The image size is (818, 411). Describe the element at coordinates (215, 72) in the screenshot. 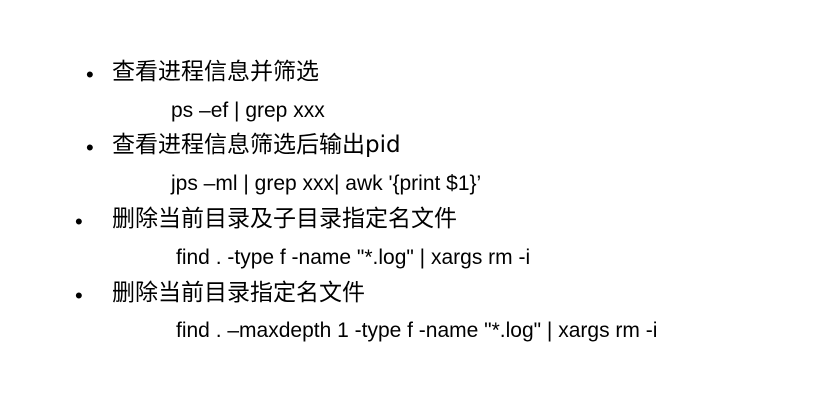

I see `heading-list-processes-filter: 查看进程信息并筛选` at that location.